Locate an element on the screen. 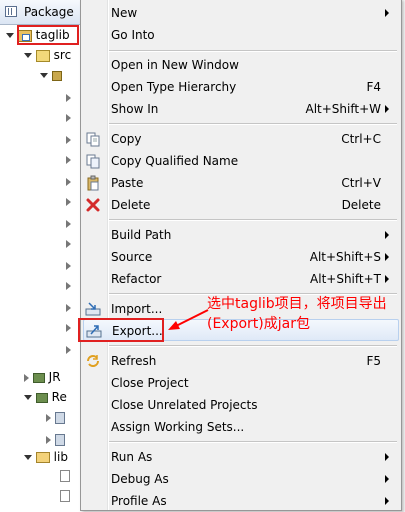 The width and height of the screenshot is (405, 512). menu-item-go-into: Go Into is located at coordinates (240, 35).